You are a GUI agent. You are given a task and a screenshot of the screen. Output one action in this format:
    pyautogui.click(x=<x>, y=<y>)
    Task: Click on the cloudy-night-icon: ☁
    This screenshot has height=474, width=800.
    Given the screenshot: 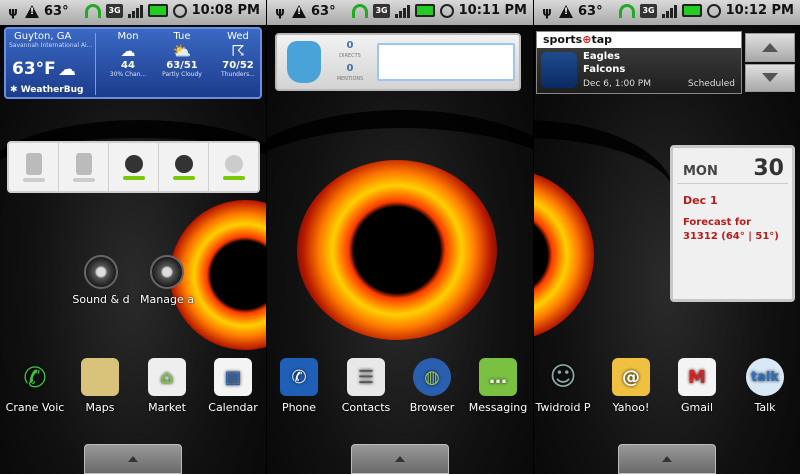 What is the action you would take?
    pyautogui.click(x=67, y=69)
    